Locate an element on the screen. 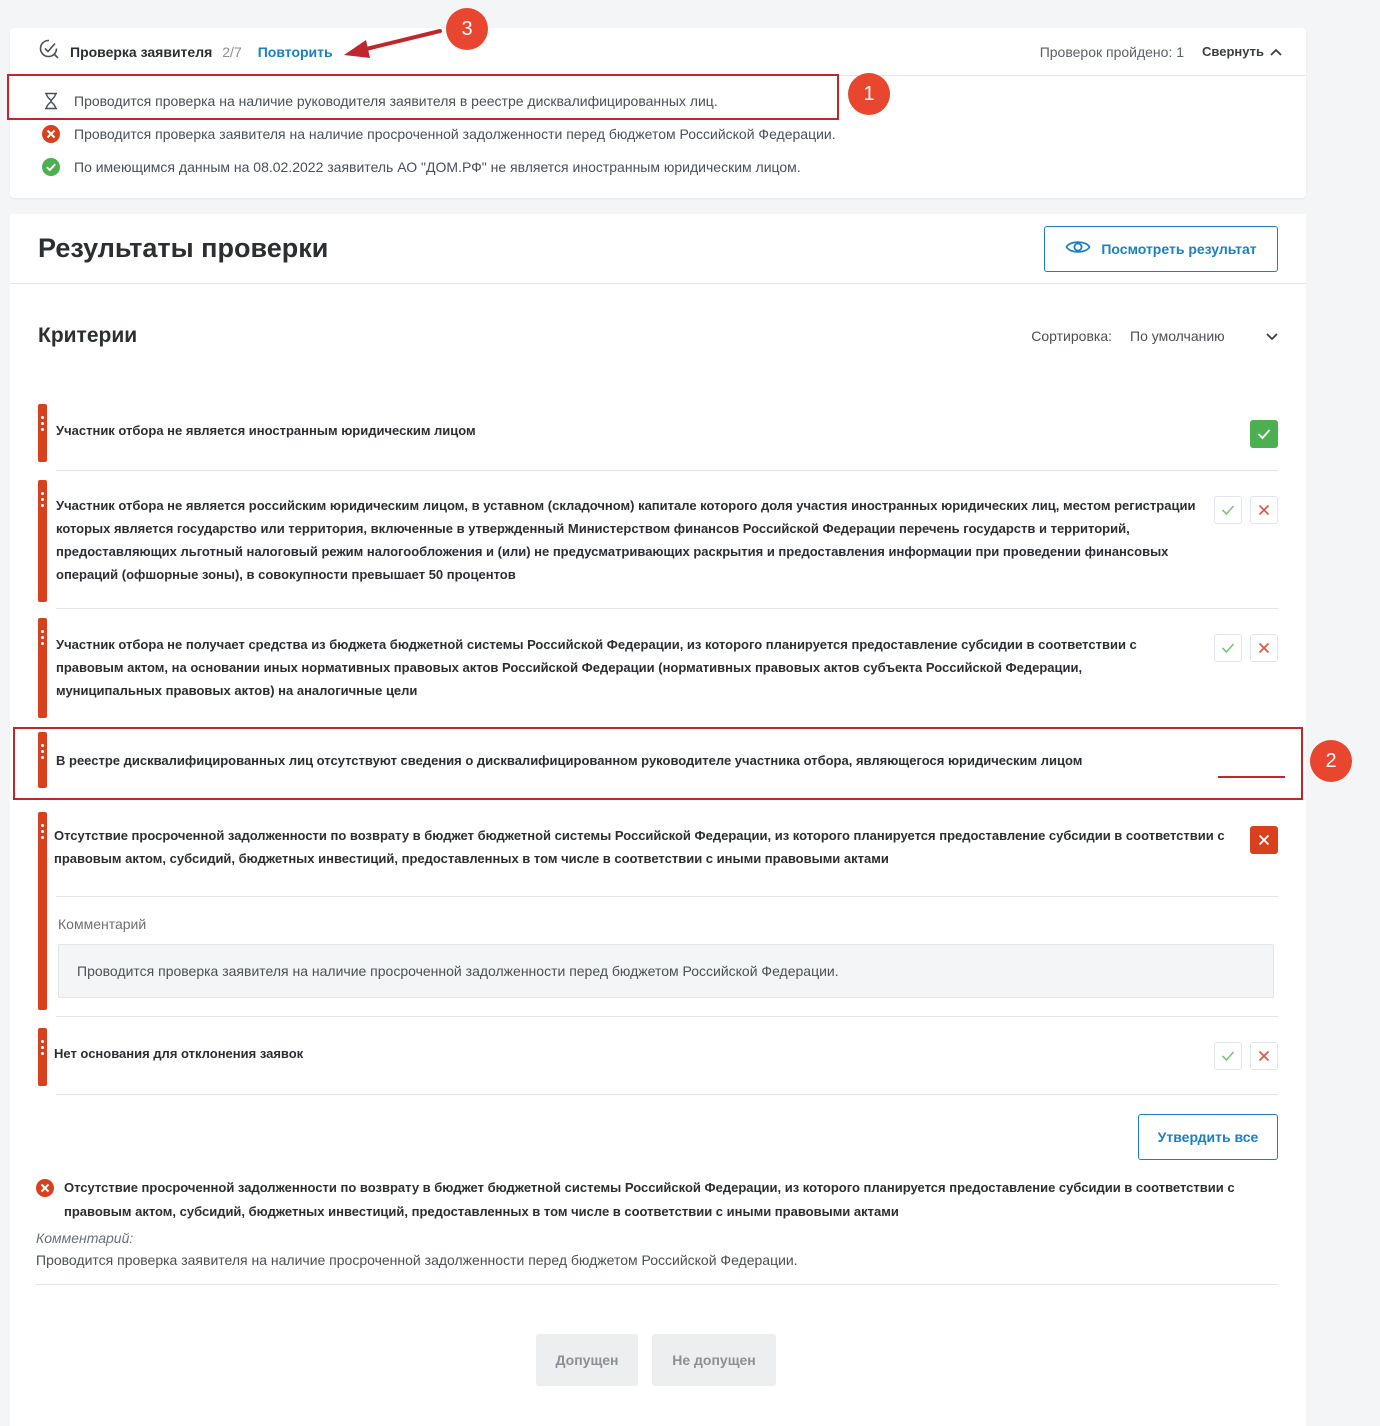 The width and height of the screenshot is (1380, 1426). sort-select: По умолчанию is located at coordinates (1204, 336).